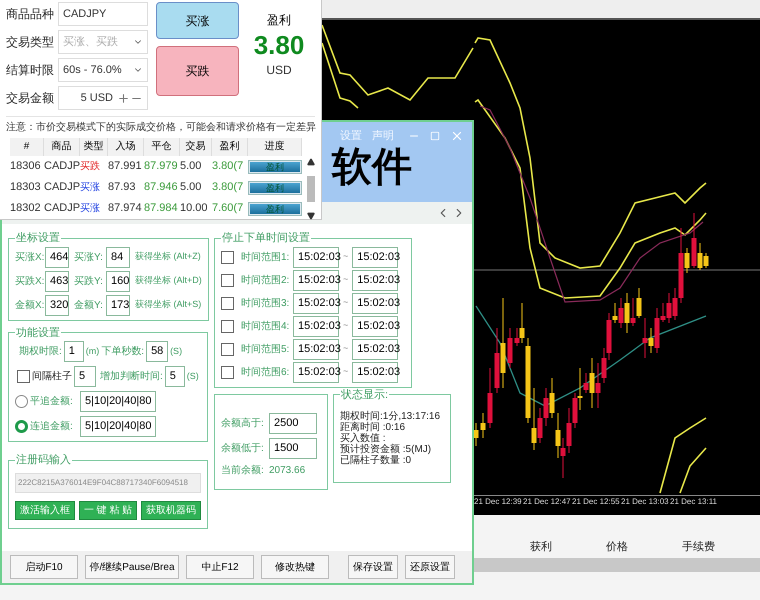  Describe the element at coordinates (126, 147) in the screenshot. I see `column-header: 入场` at that location.